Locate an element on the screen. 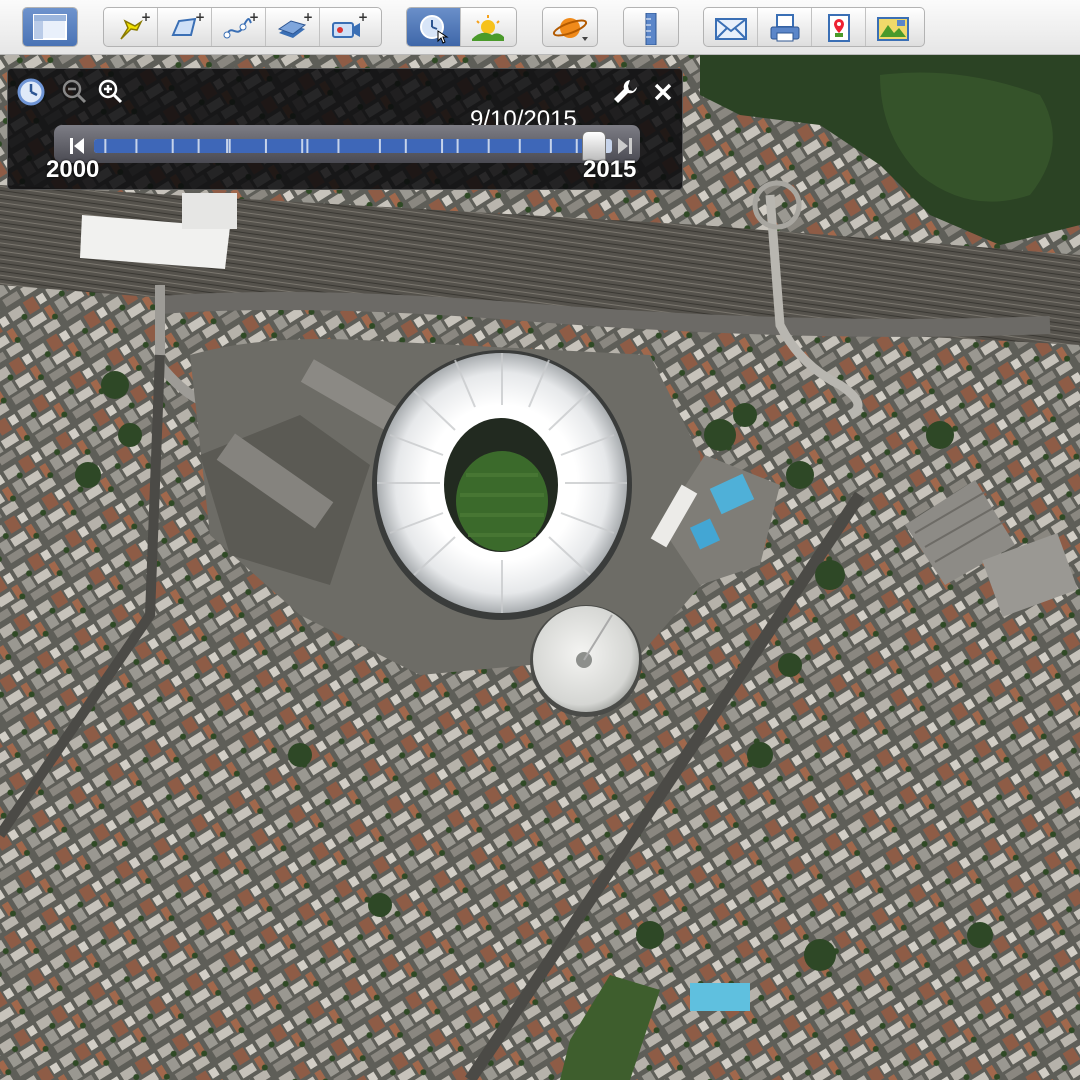  record-tour-button: + is located at coordinates (347, 27).